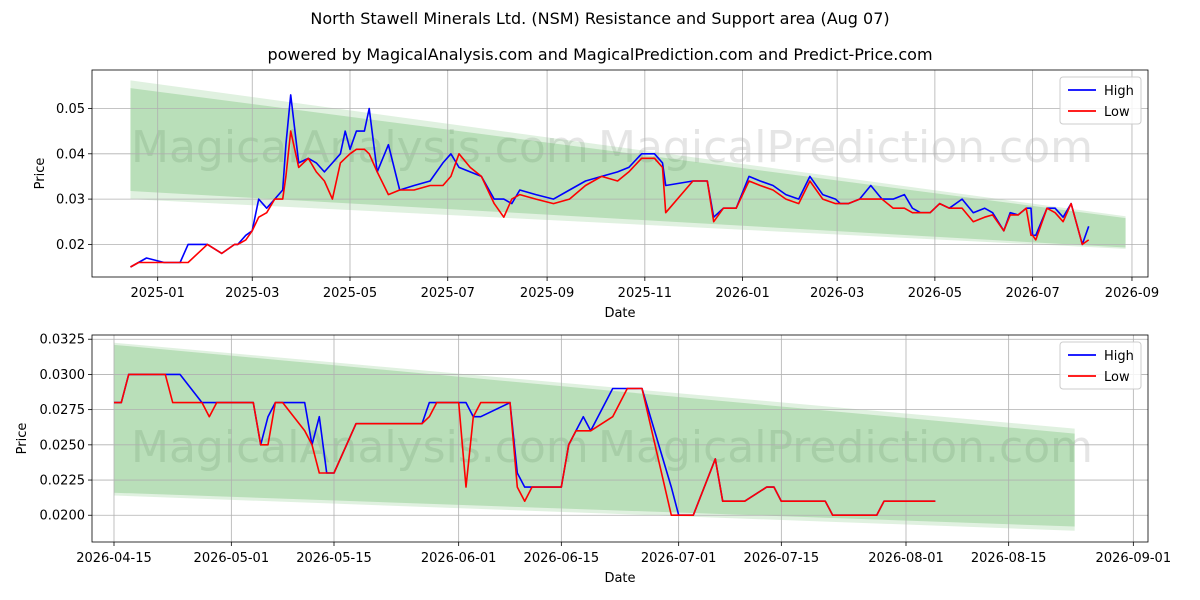  Describe the element at coordinates (906, 558) in the screenshot. I see `x-tick-label: 2026-08-01` at that location.